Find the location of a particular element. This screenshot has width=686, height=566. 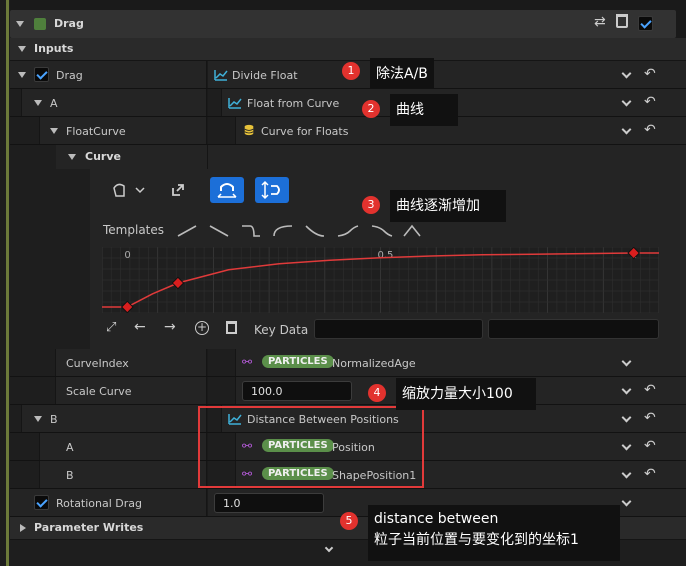

module-enabled-checkbox is located at coordinates (645, 23).